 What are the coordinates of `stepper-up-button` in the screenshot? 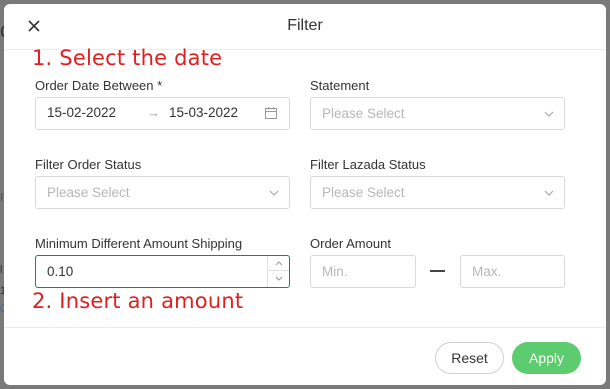 It's located at (278, 263).